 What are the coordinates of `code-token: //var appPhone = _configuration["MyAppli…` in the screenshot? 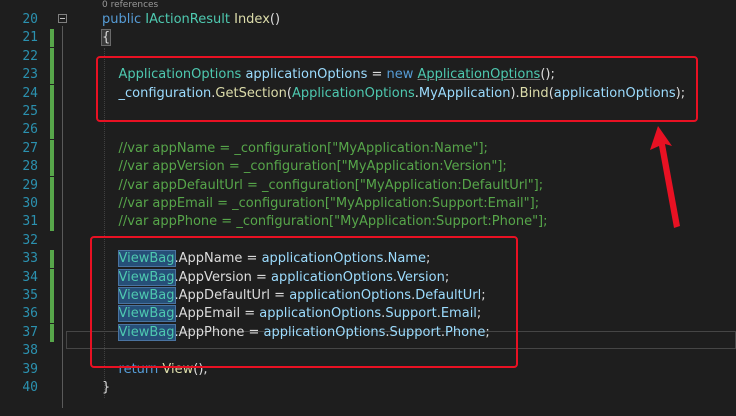 It's located at (333, 221).